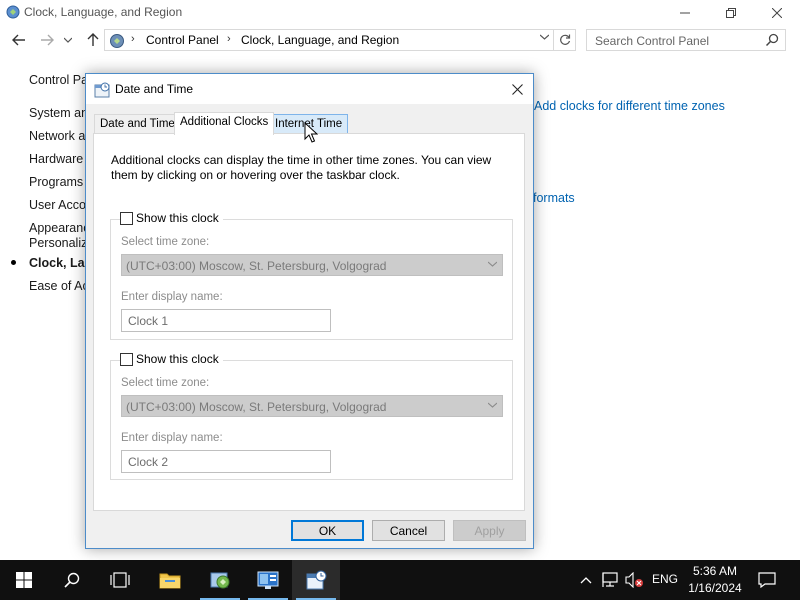 The height and width of the screenshot is (600, 800). What do you see at coordinates (224, 123) in the screenshot?
I see `tab-additional-clocks: Additional Clocks` at bounding box center [224, 123].